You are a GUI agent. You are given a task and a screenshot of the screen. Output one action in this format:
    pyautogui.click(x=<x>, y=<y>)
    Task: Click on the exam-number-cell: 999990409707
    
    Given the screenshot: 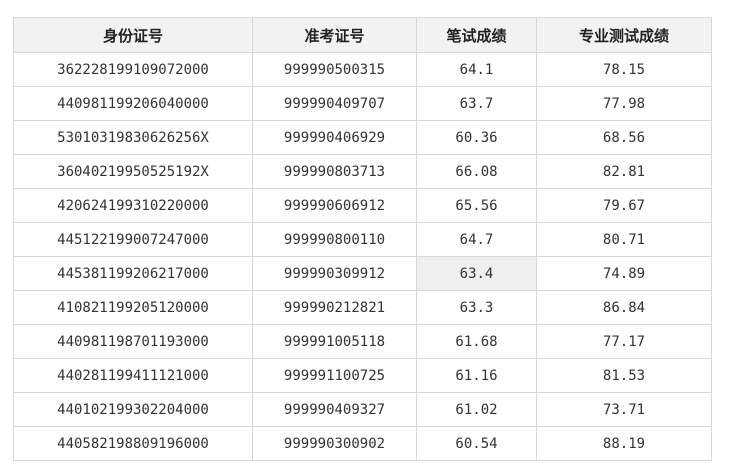 What is the action you would take?
    pyautogui.click(x=334, y=103)
    